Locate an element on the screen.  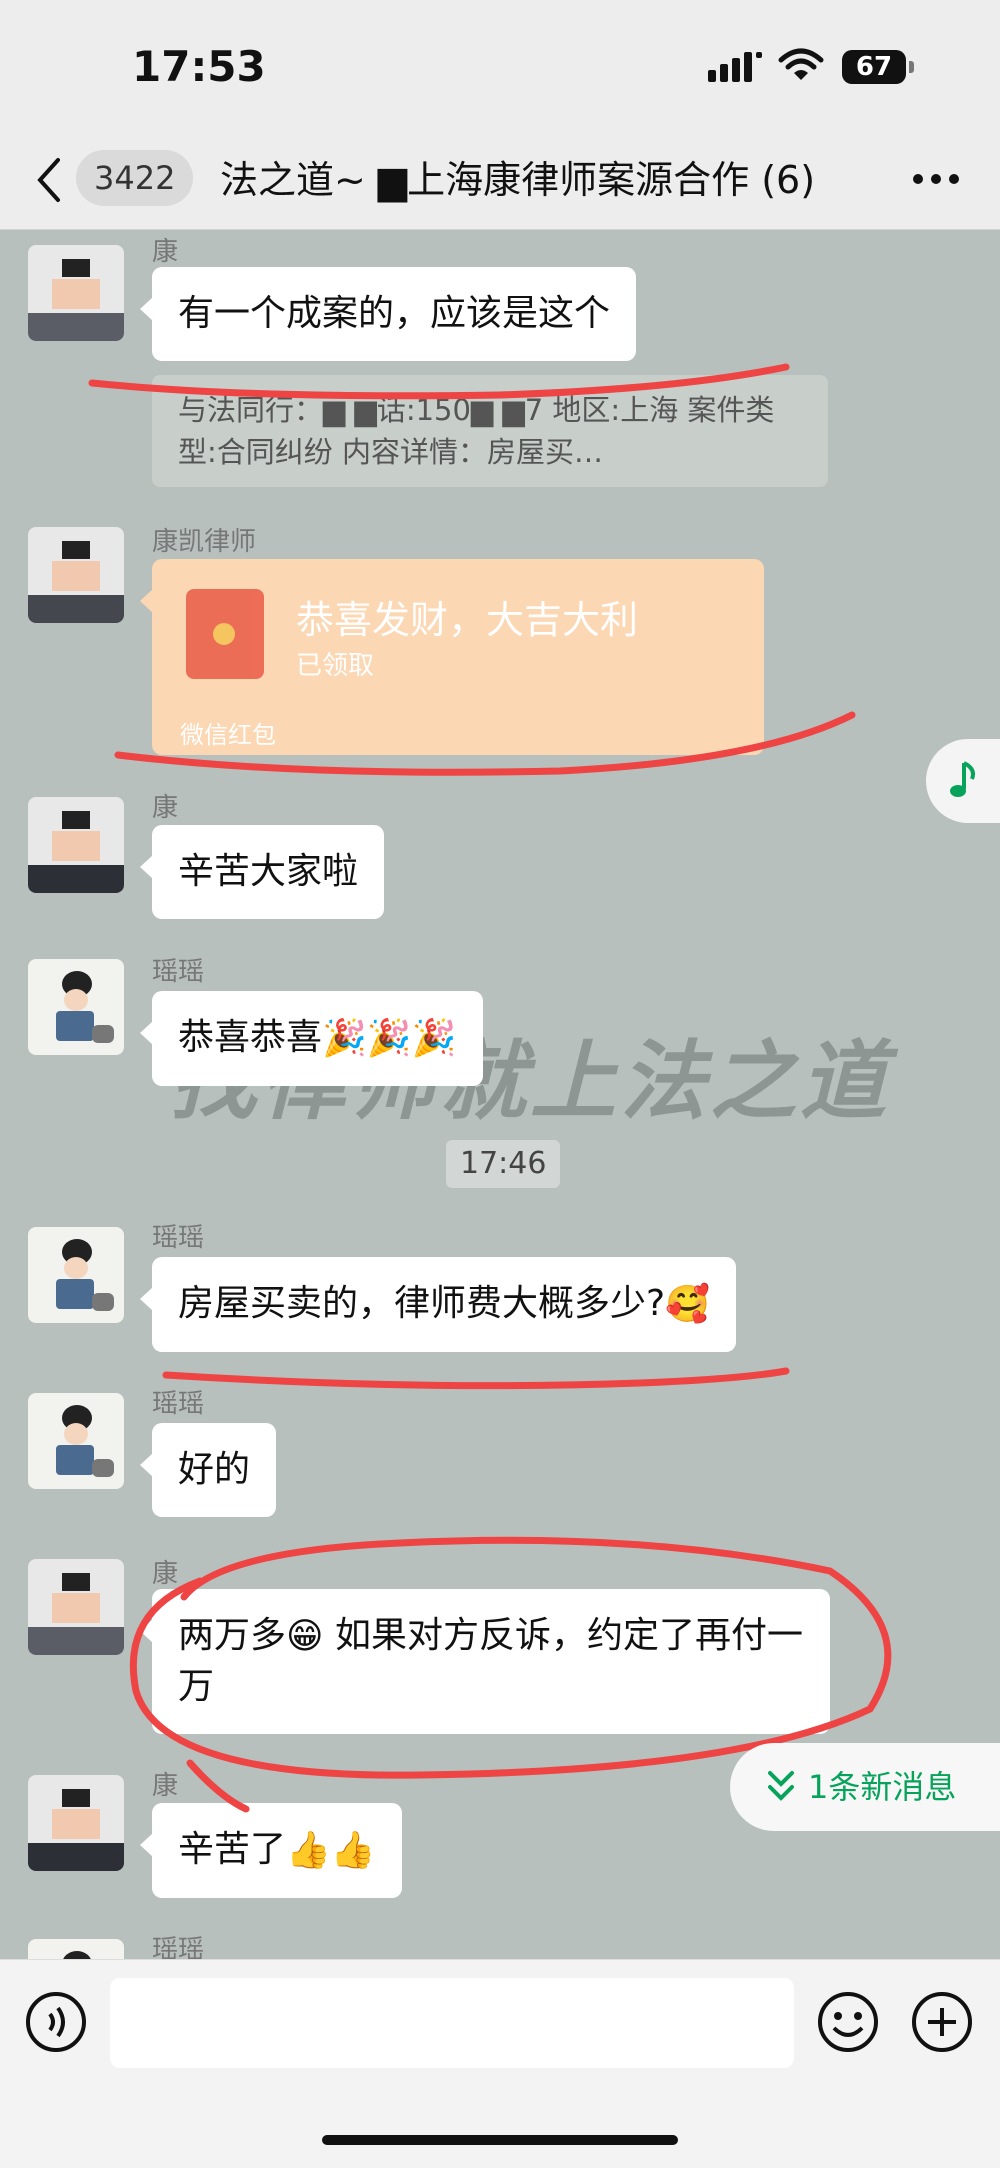
message-text: 恭喜恭喜 is located at coordinates (250, 1037).